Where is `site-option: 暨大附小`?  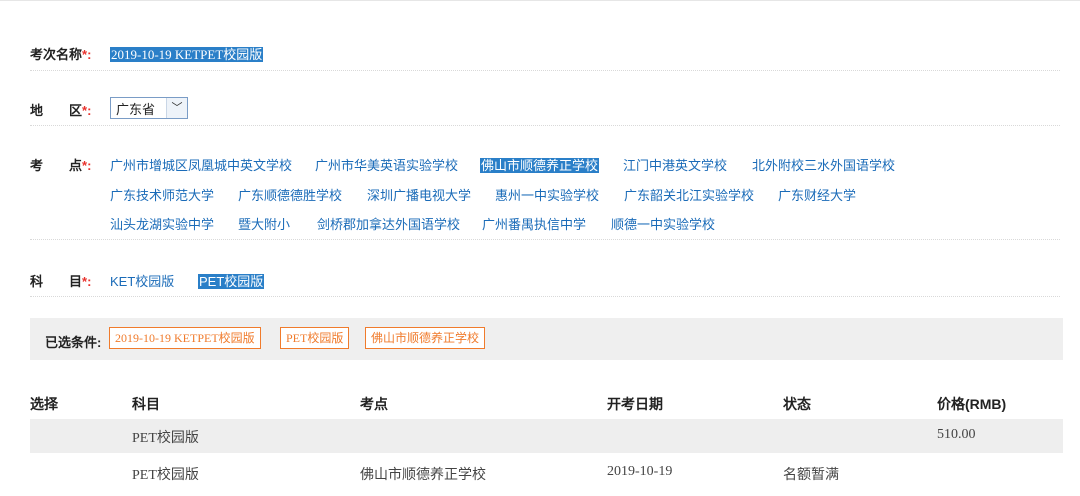
site-option: 暨大附小 is located at coordinates (264, 223).